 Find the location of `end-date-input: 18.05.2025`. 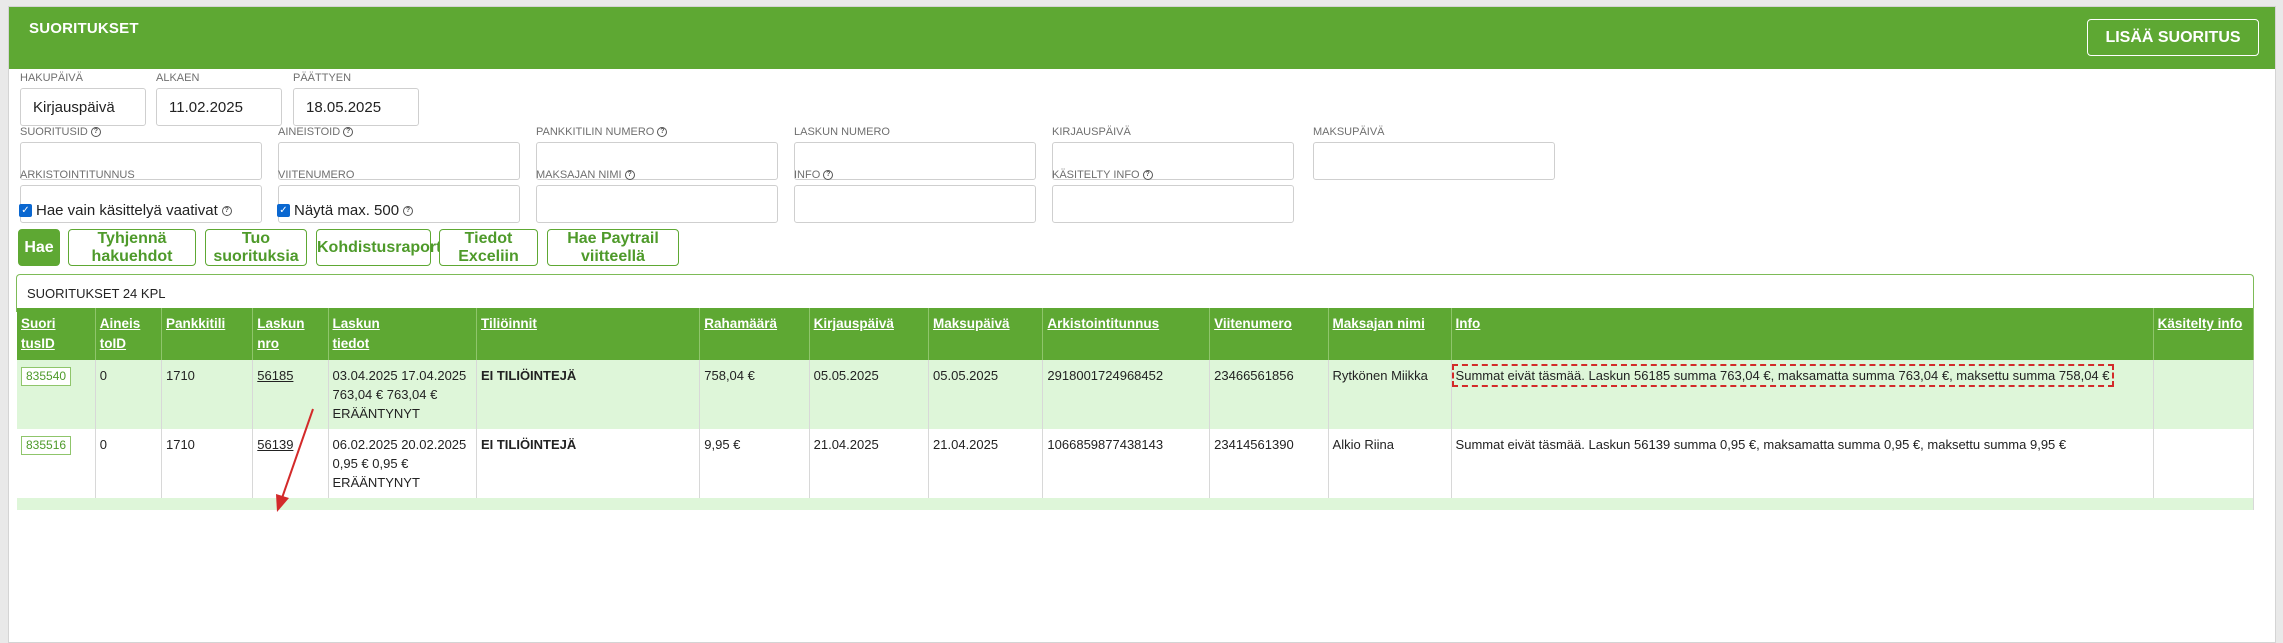

end-date-input: 18.05.2025 is located at coordinates (356, 107).